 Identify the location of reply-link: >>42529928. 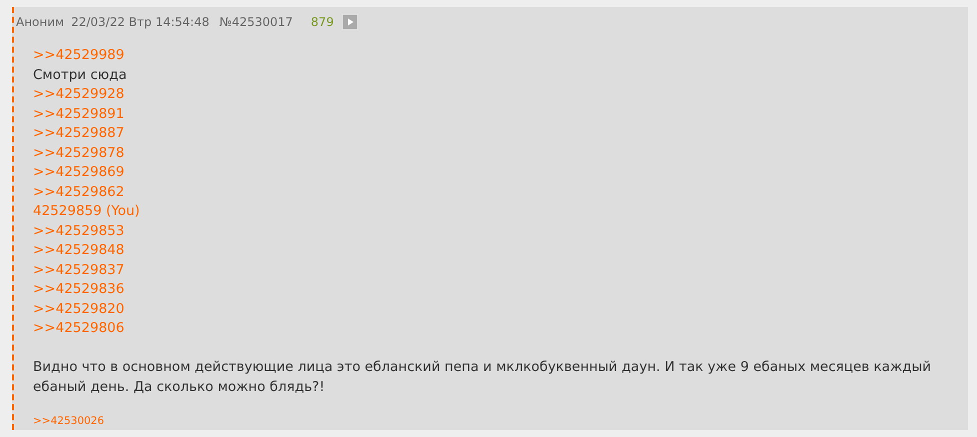
(78, 94).